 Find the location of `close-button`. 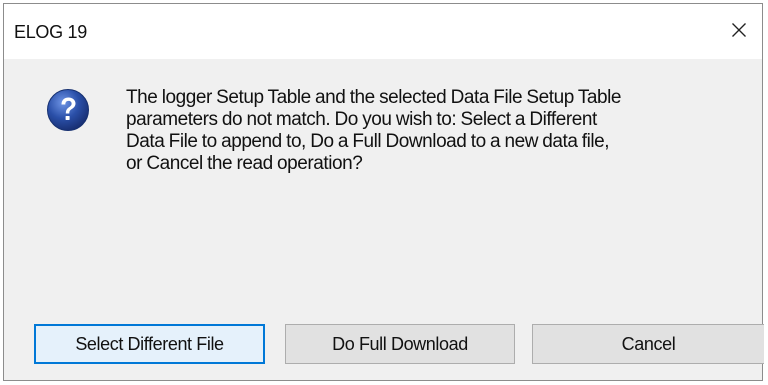

close-button is located at coordinates (739, 30).